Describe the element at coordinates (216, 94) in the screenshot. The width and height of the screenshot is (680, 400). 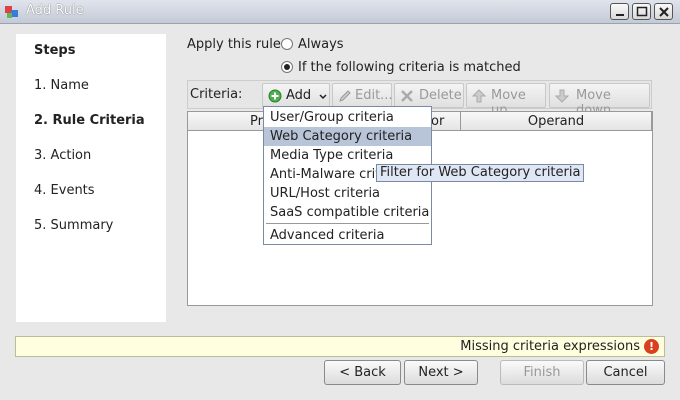
I see `criteria-label: Criteria:` at that location.